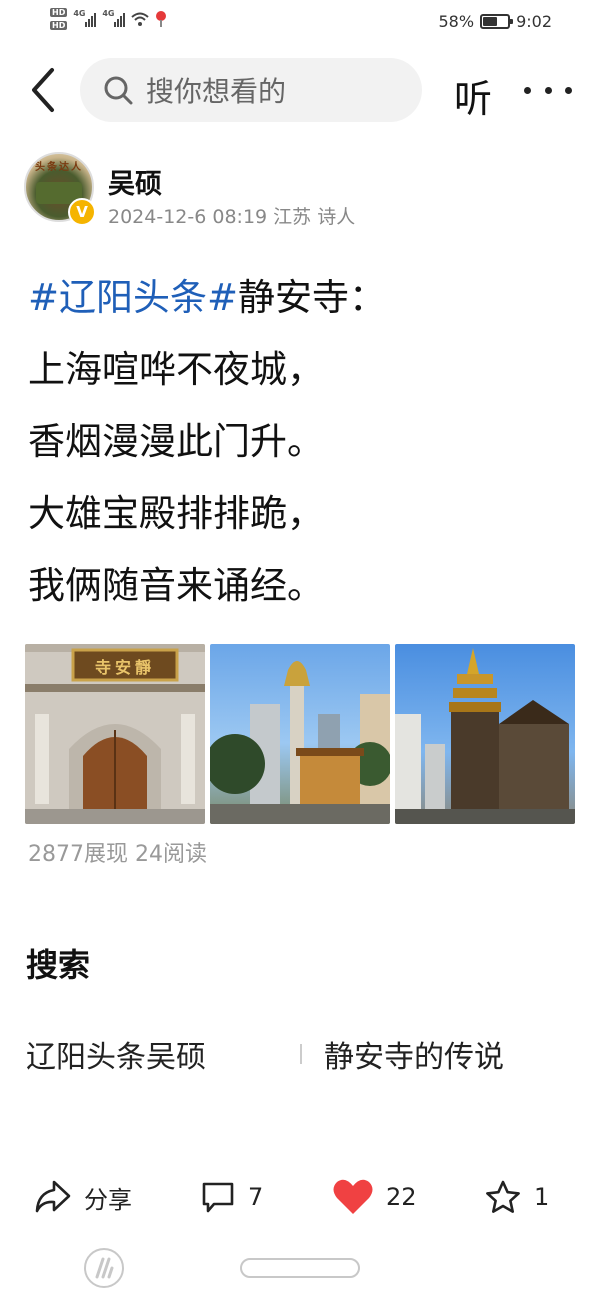 The width and height of the screenshot is (600, 1300). I want to click on hd-indicators: HD HD, so click(59, 19).